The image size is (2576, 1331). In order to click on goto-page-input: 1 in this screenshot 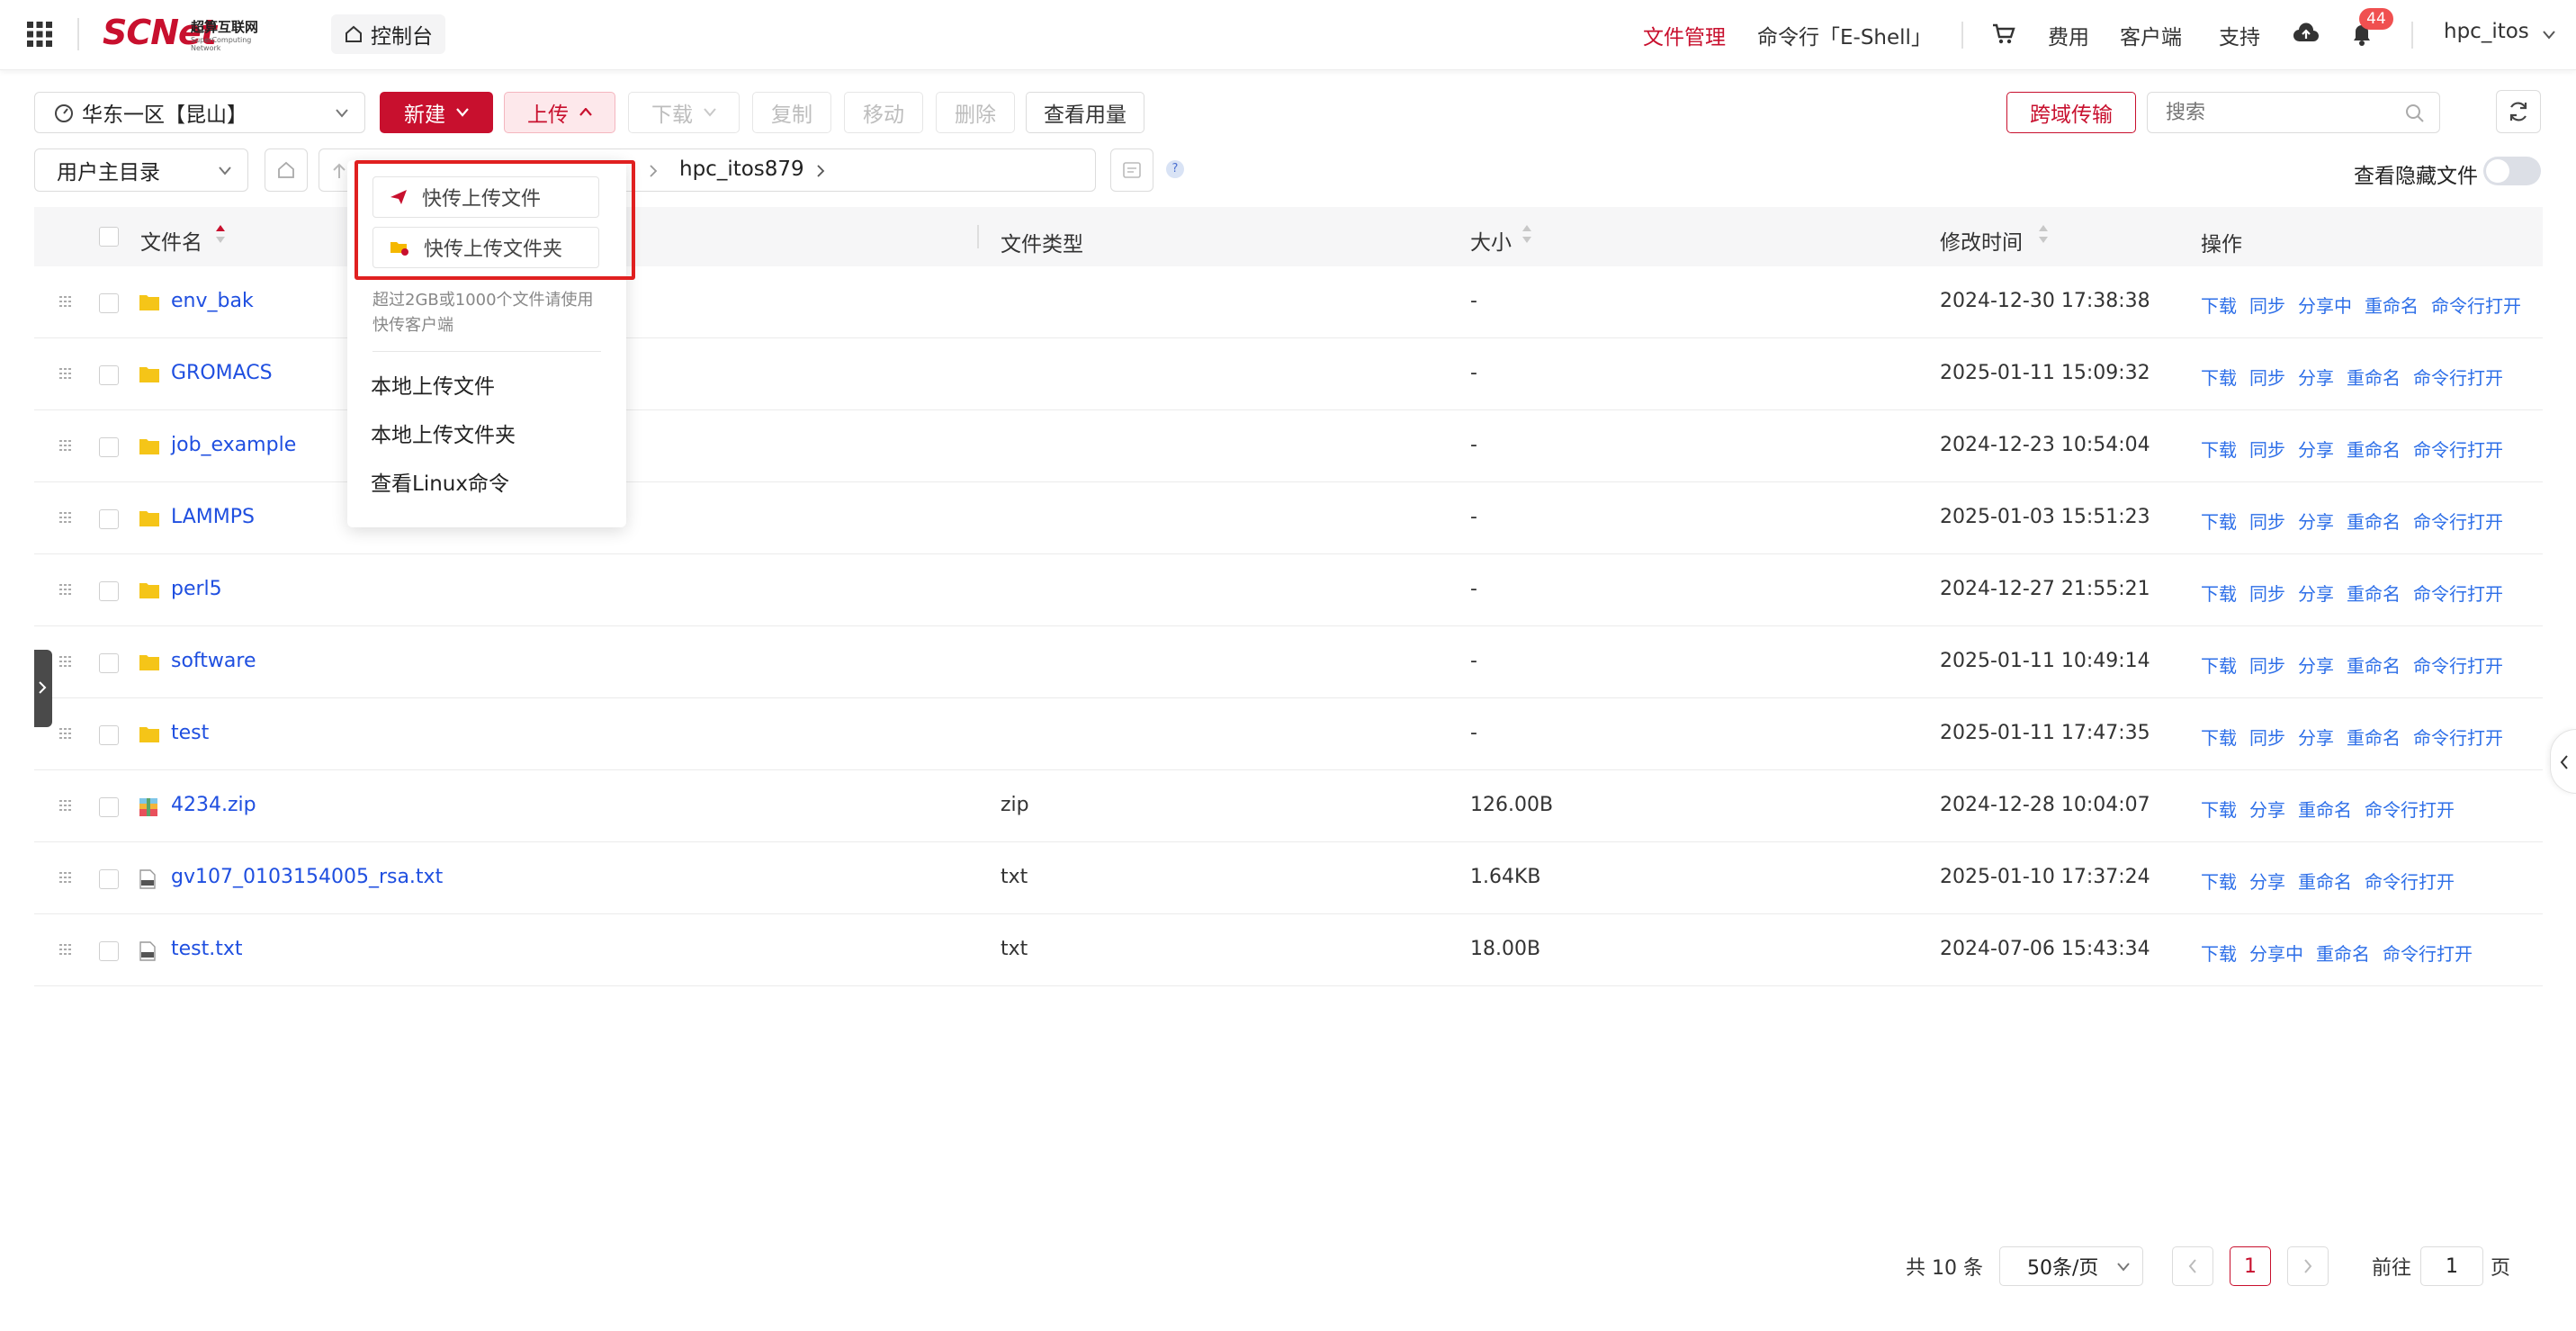, I will do `click(2452, 1266)`.